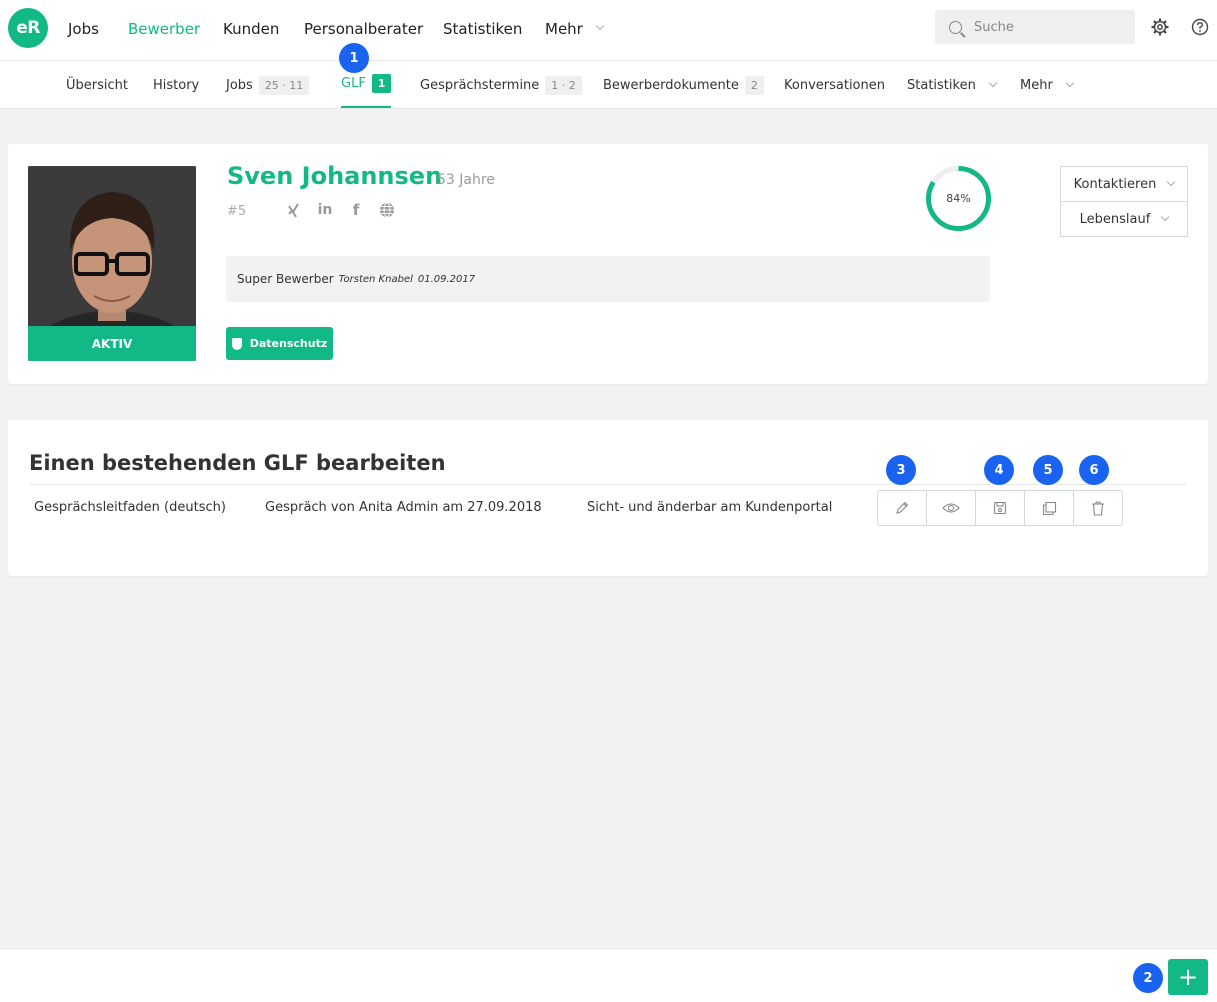 Image resolution: width=1217 pixels, height=1002 pixels. What do you see at coordinates (901, 470) in the screenshot?
I see `callout-marker-3: 3` at bounding box center [901, 470].